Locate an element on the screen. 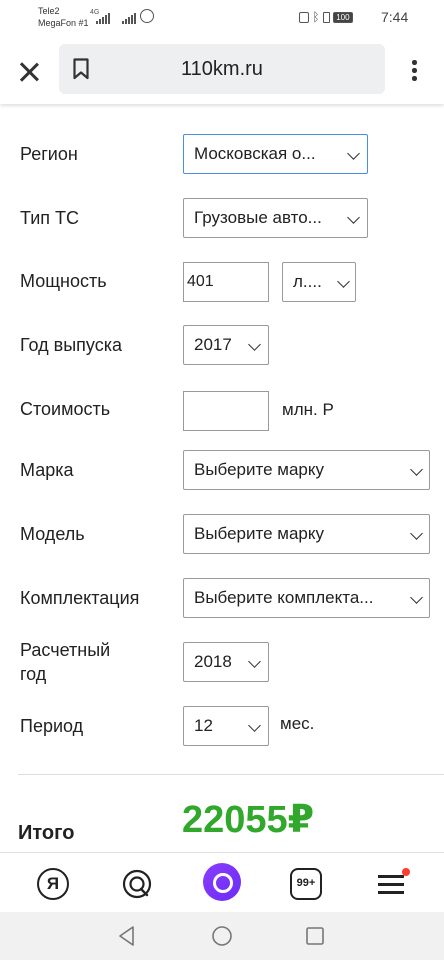  browser-toolbar: 110km.ru is located at coordinates (222, 70).